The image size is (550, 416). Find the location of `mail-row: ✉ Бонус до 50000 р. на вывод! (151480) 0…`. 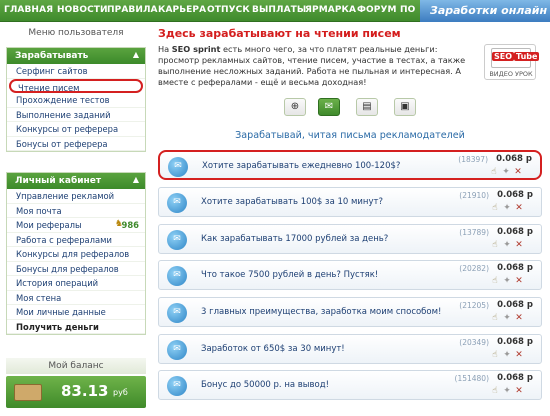

mail-row: ✉ Бонус до 50000 р. на вывод! (151480) 0… is located at coordinates (350, 385).